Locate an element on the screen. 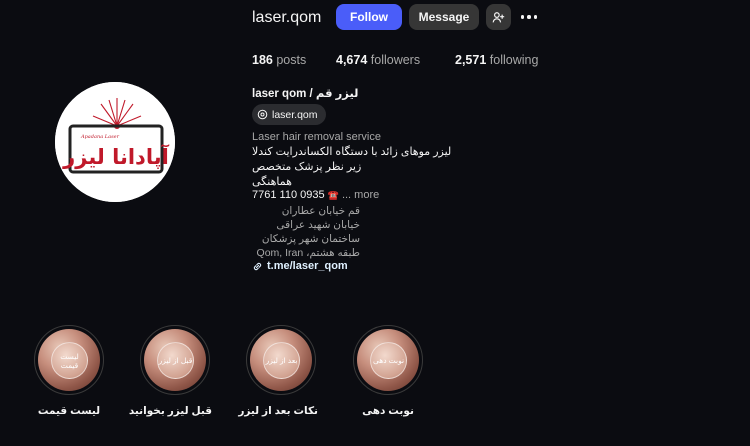 The height and width of the screenshot is (446, 750). highlight-cover-ring: قبل از لیزر is located at coordinates (175, 360).